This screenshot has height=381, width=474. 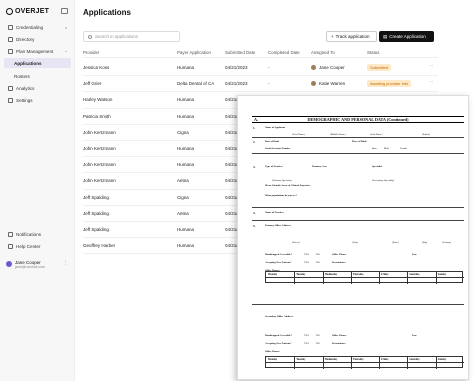 What do you see at coordinates (98, 100) in the screenshot?
I see `provider-cell: Harley Watson` at bounding box center [98, 100].